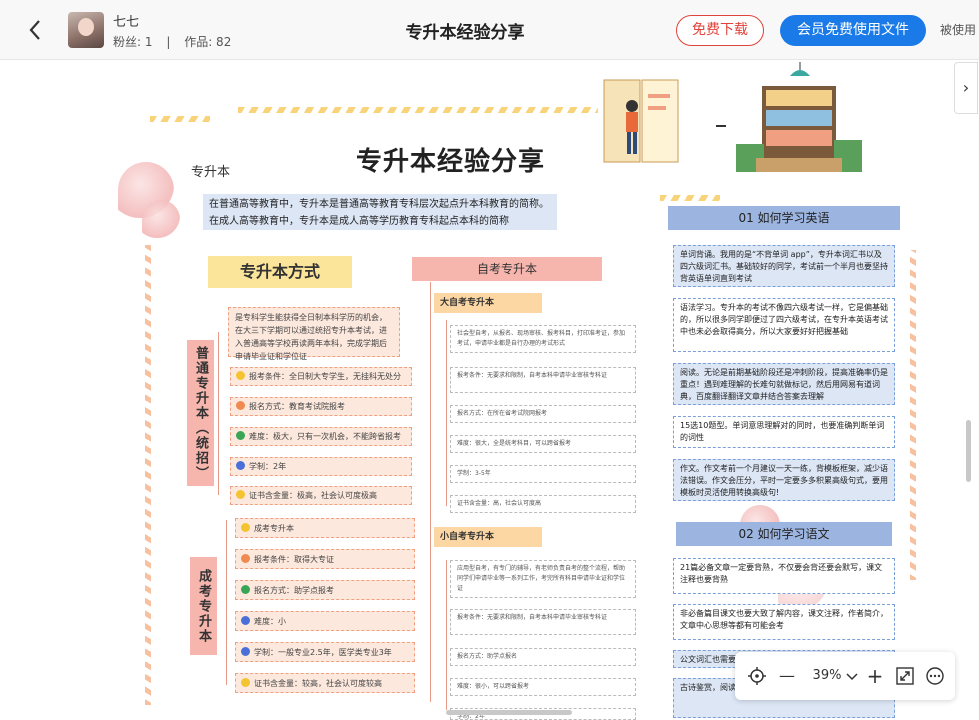  I want to click on list-item: 报名方式：在所在省考试院网报考, so click(543, 414).